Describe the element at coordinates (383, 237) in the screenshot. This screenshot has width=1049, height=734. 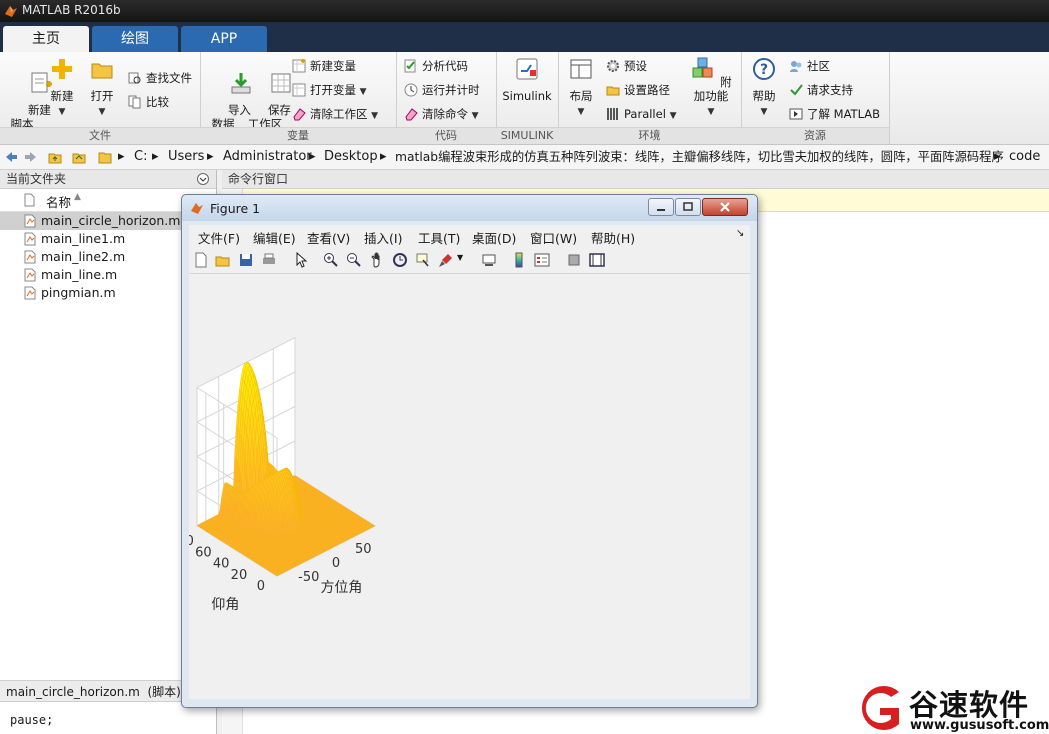
I see `menu-insert: 插入(I)` at that location.